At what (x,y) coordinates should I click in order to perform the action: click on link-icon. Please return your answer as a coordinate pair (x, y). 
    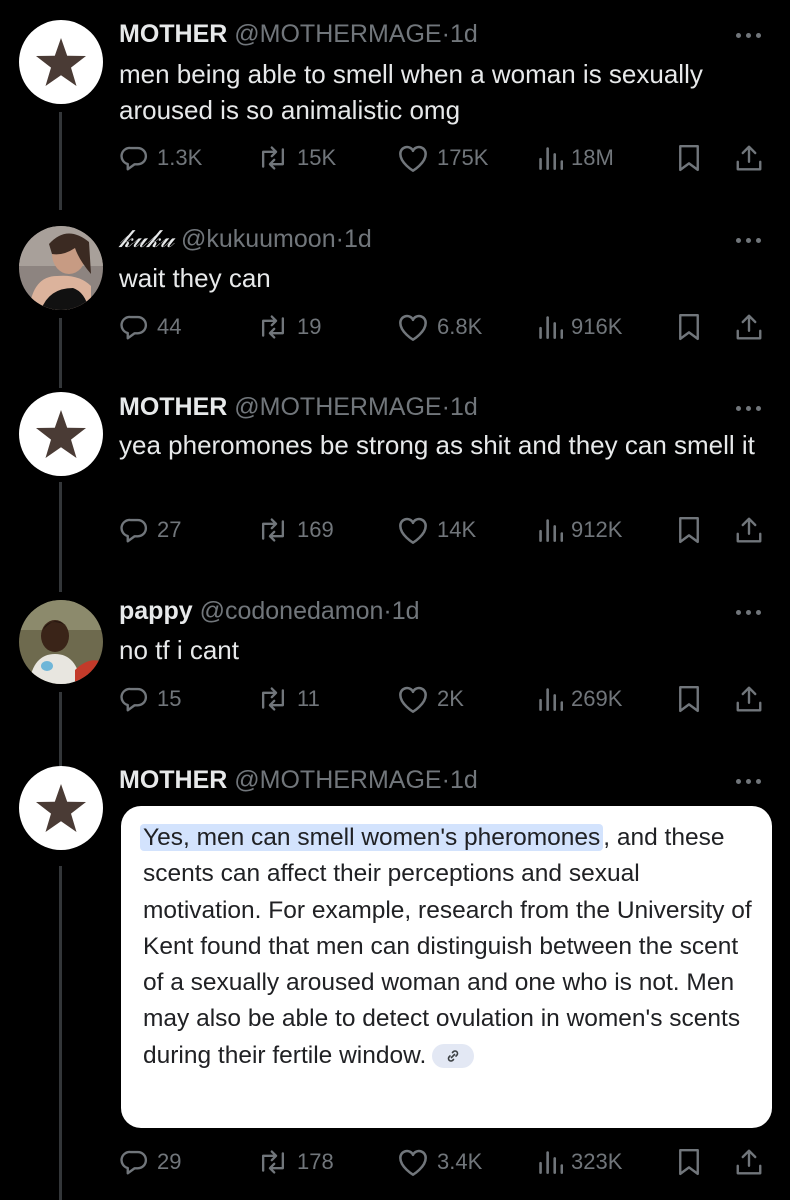
    Looking at the image, I should click on (453, 1056).